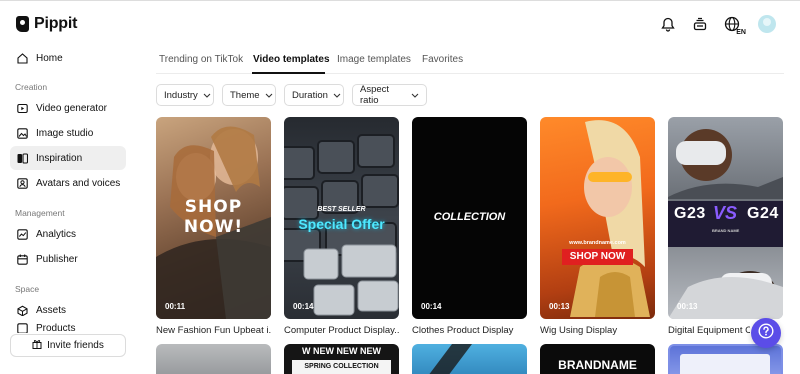 The height and width of the screenshot is (374, 800). What do you see at coordinates (726, 230) in the screenshot?
I see `card-overlay-subtext: BRAND NAME` at bounding box center [726, 230].